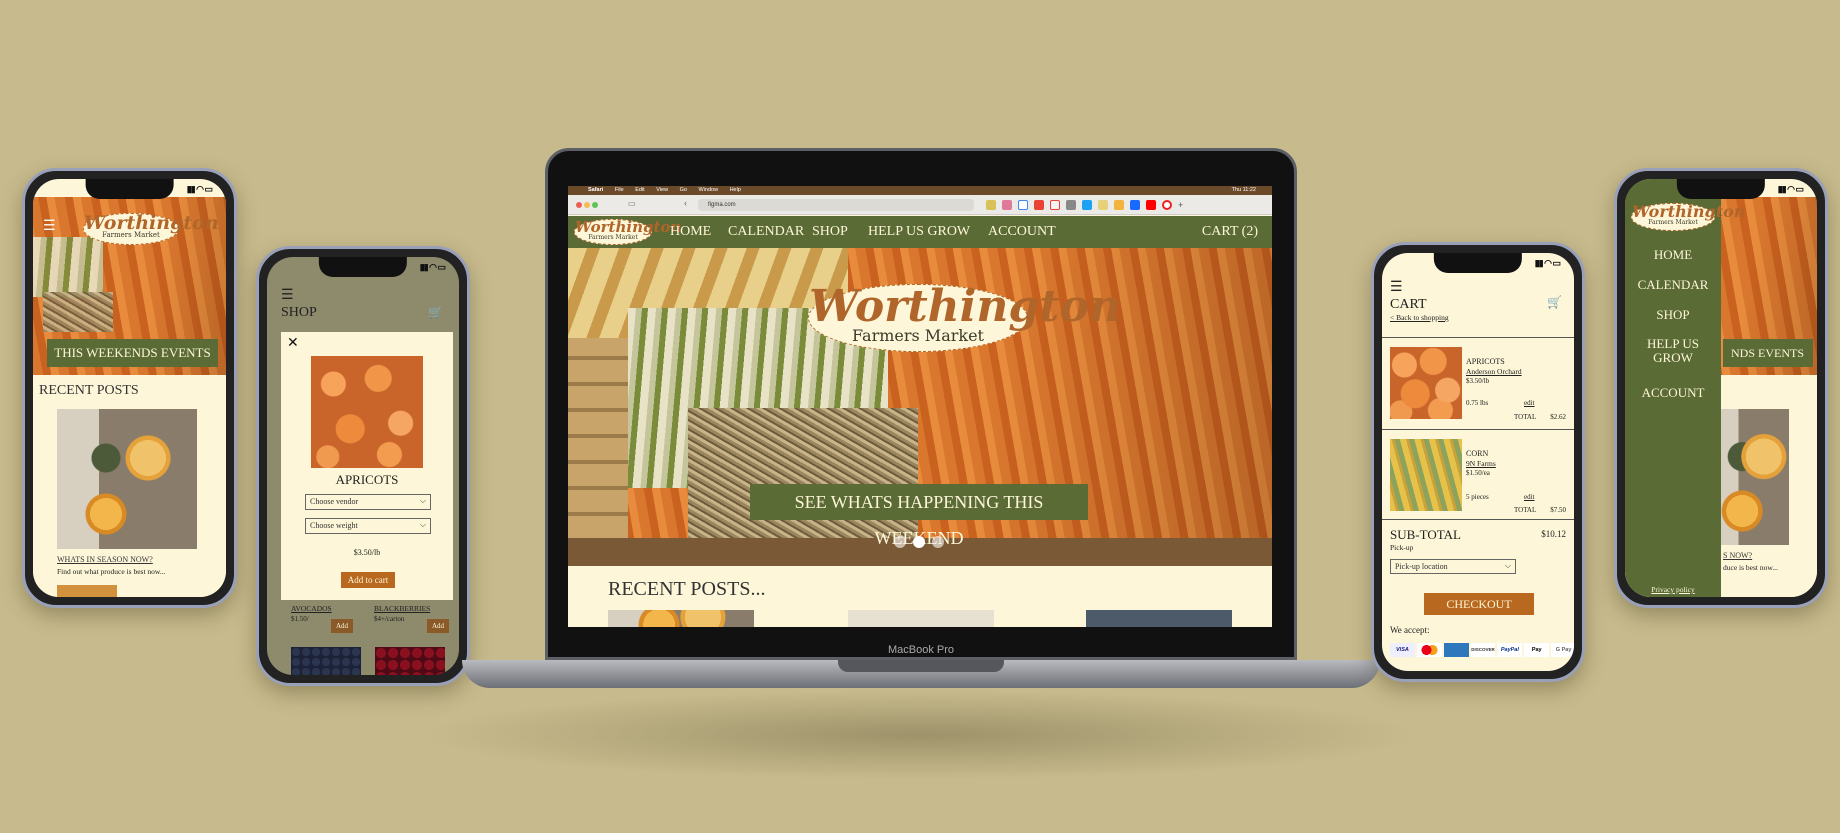 Image resolution: width=1840 pixels, height=833 pixels. What do you see at coordinates (921, 650) in the screenshot?
I see `laptop-label: MacBook Pro` at bounding box center [921, 650].